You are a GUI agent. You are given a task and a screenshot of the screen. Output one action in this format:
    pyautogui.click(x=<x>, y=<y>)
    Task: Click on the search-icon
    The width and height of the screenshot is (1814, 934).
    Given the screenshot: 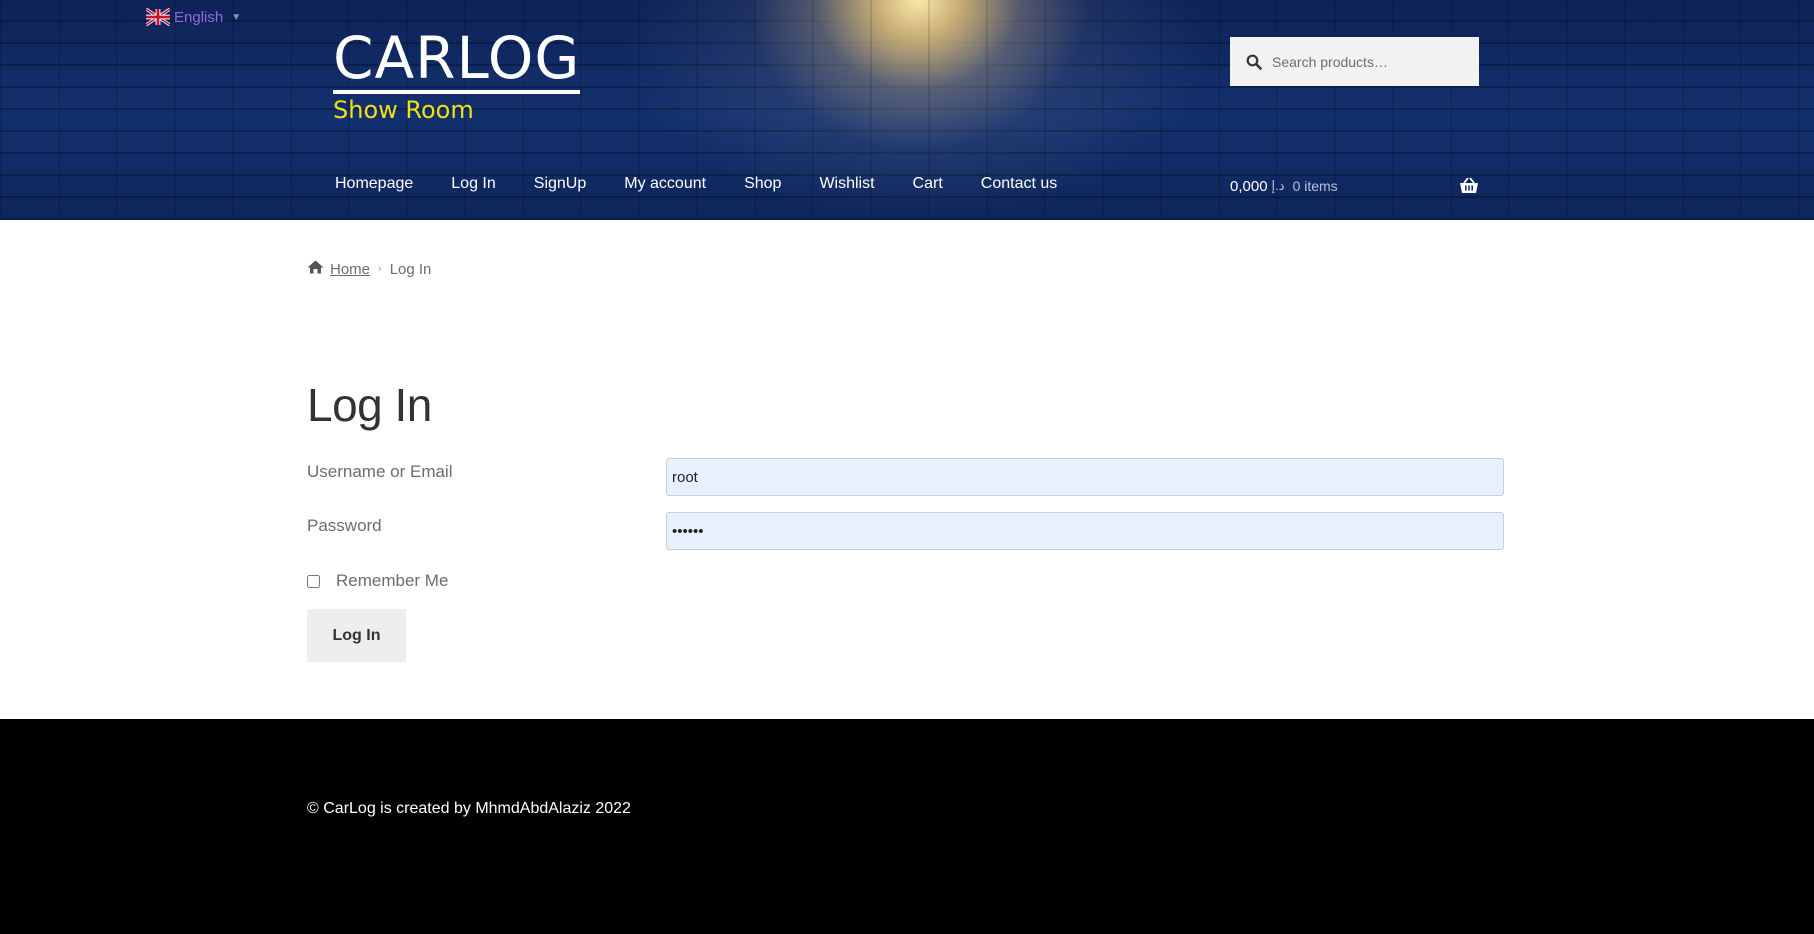 What is the action you would take?
    pyautogui.click(x=1254, y=62)
    